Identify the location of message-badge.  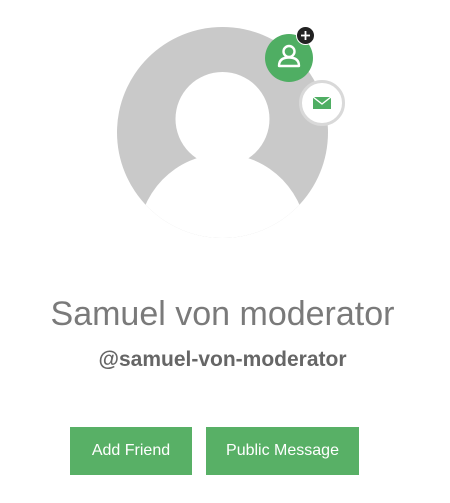
(322, 103).